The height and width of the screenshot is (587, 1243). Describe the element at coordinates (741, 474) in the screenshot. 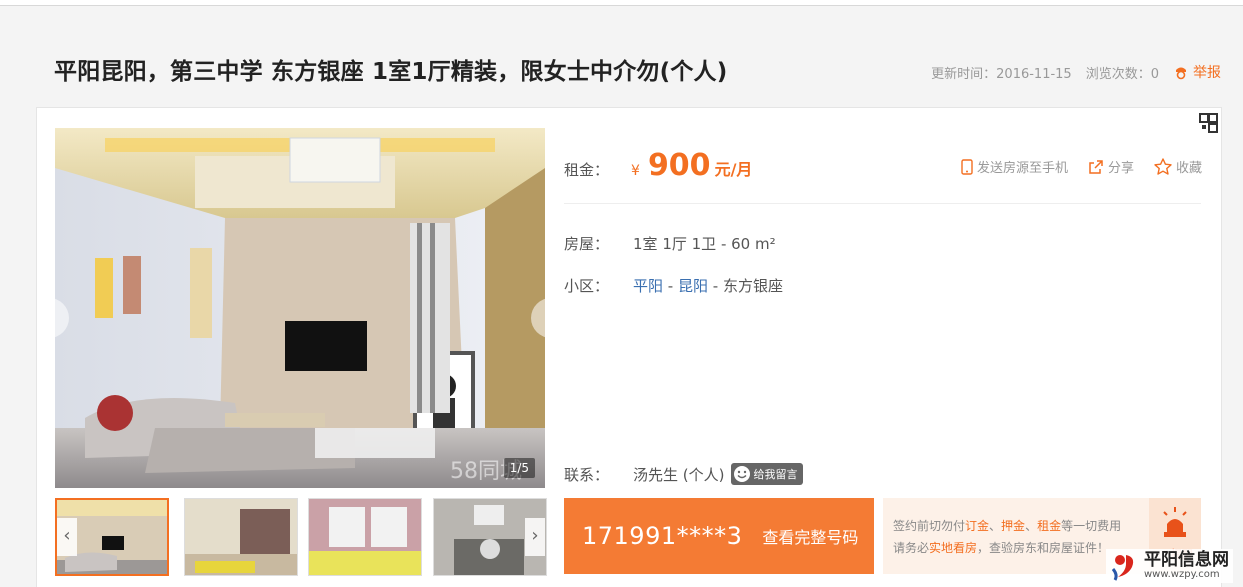

I see `smiley-icon` at that location.